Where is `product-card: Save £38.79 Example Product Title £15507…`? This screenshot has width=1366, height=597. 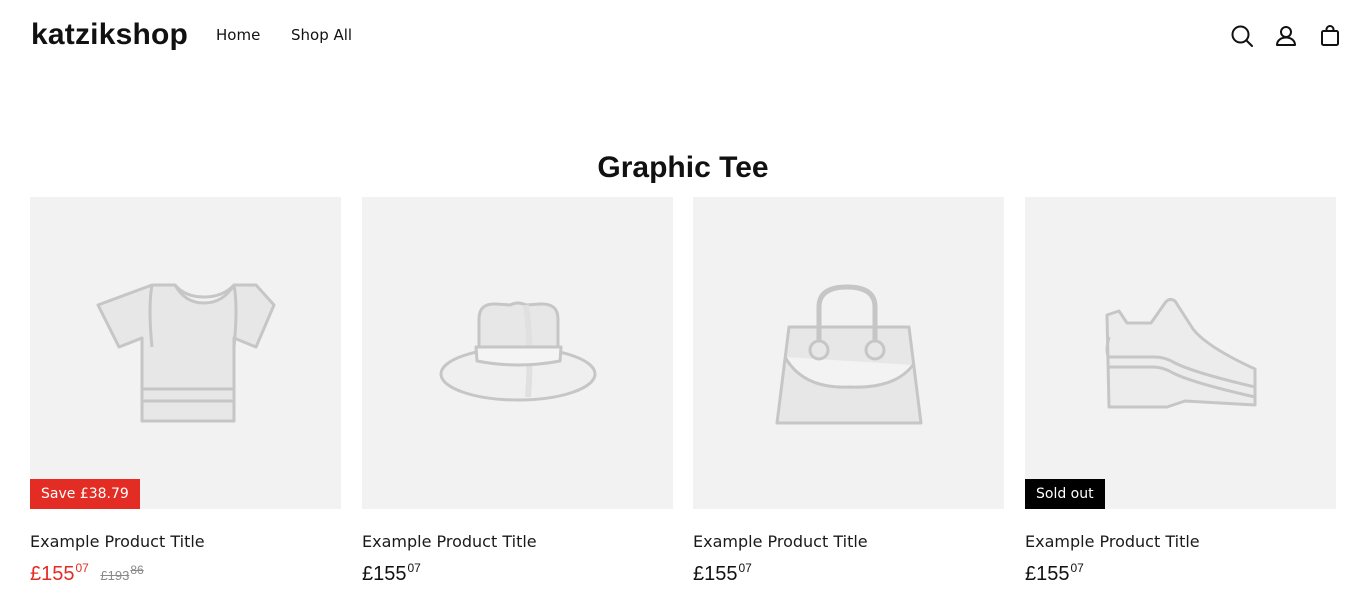
product-card: Save £38.79 Example Product Title £15507… is located at coordinates (185, 393).